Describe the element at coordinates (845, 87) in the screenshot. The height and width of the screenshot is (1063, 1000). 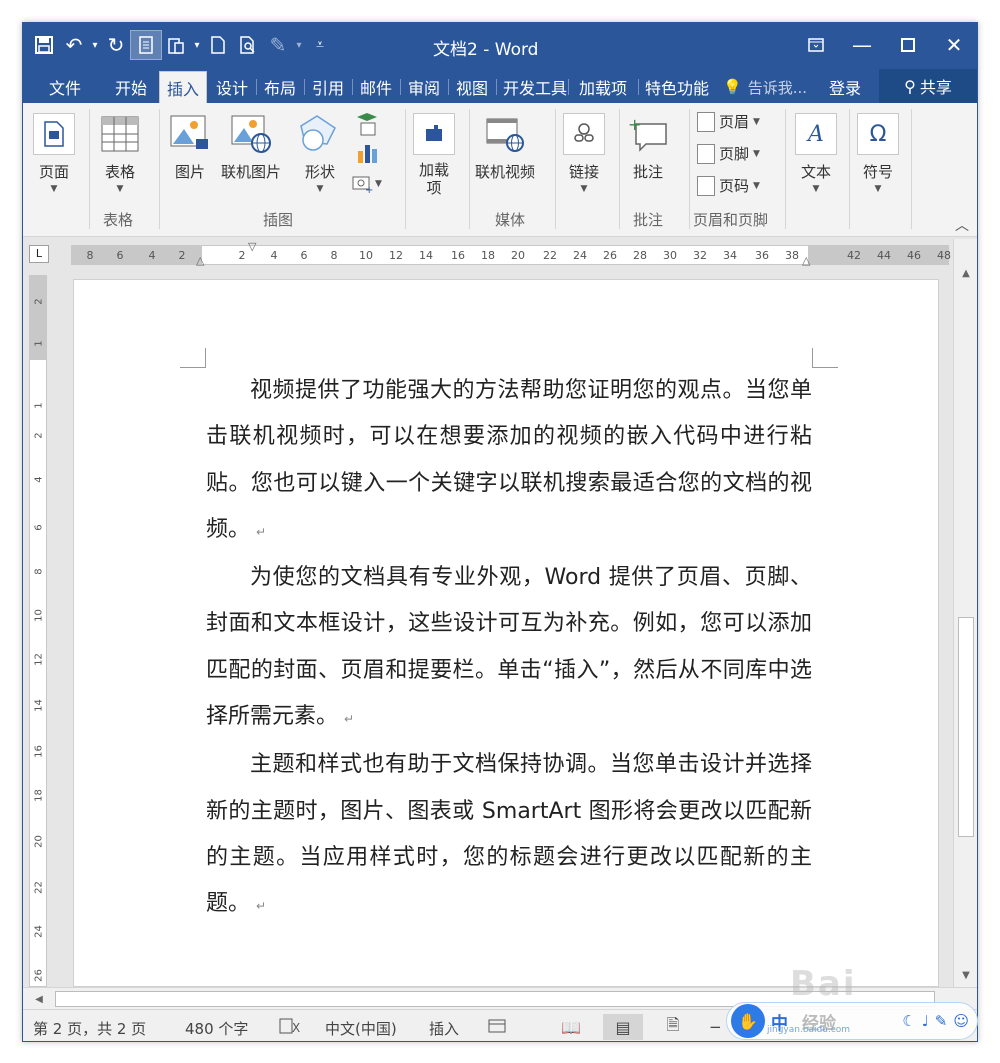
I see `login-button: 登录` at that location.